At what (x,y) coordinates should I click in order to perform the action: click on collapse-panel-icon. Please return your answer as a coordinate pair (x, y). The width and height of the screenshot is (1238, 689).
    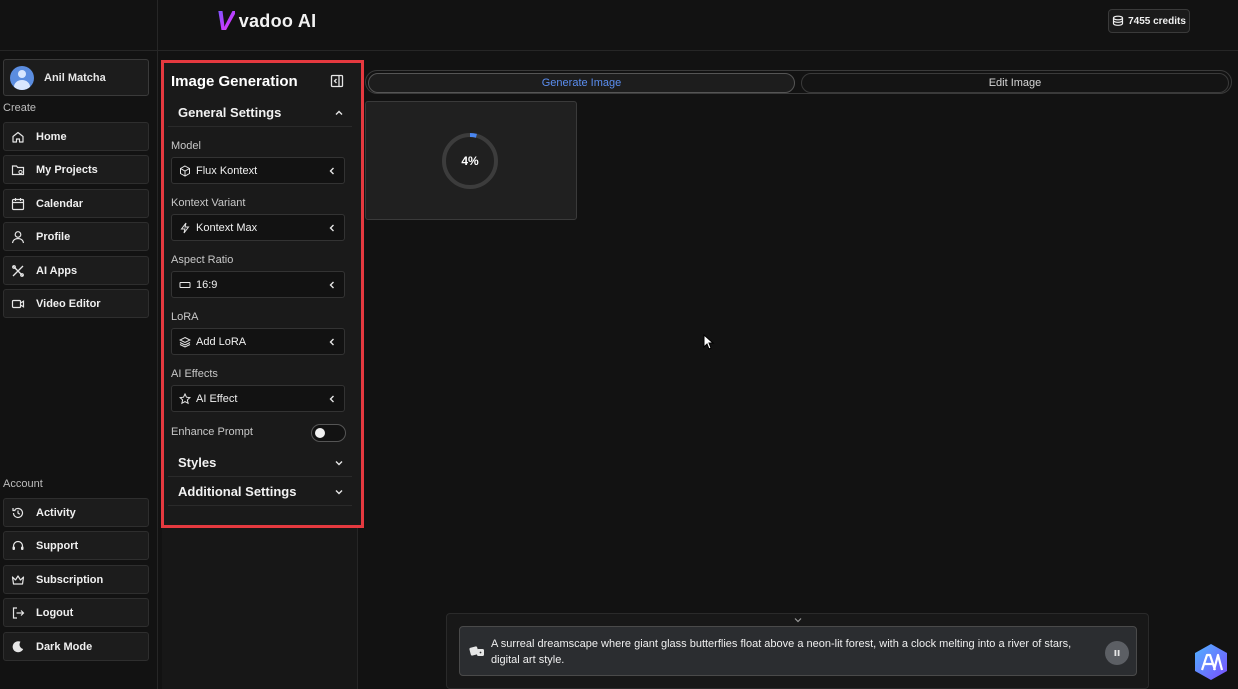
    Looking at the image, I should click on (337, 81).